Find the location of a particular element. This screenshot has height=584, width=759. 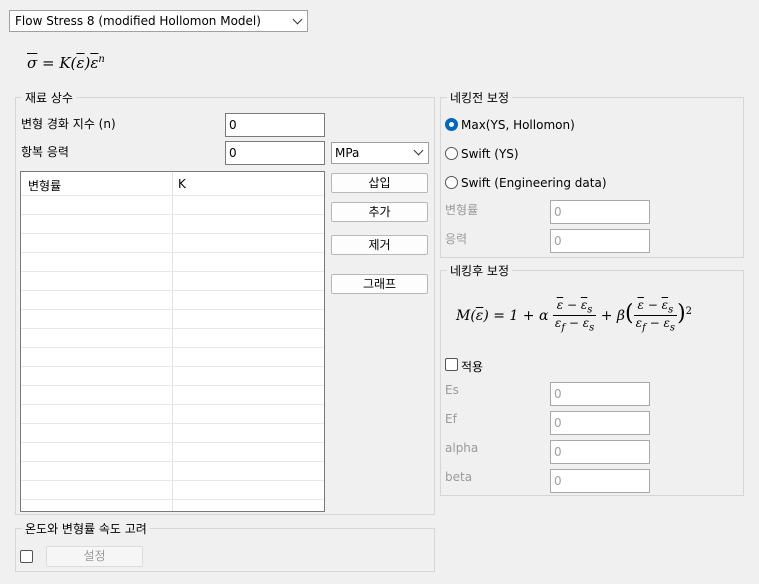

model-select: Flow Stress 8 (modified Hollomon Model) is located at coordinates (158, 21).